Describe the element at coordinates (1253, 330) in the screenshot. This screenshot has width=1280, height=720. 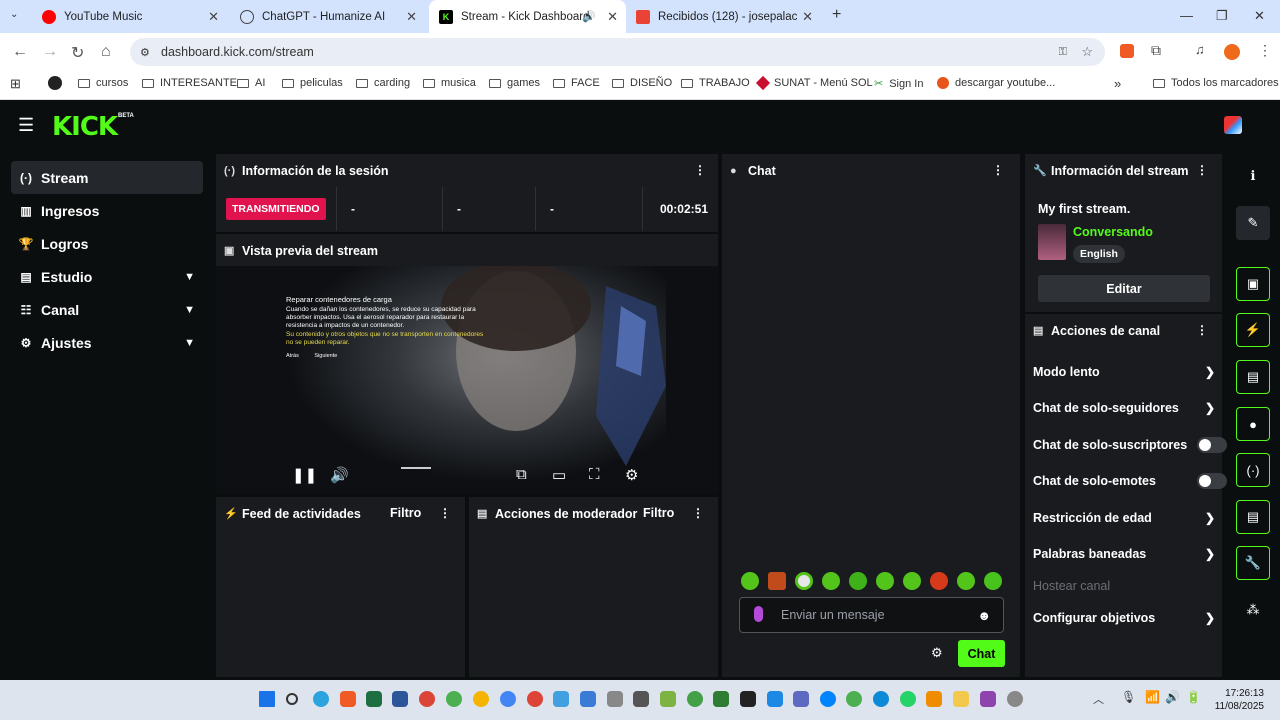
I see `activity-toggle-button: ⚡` at that location.